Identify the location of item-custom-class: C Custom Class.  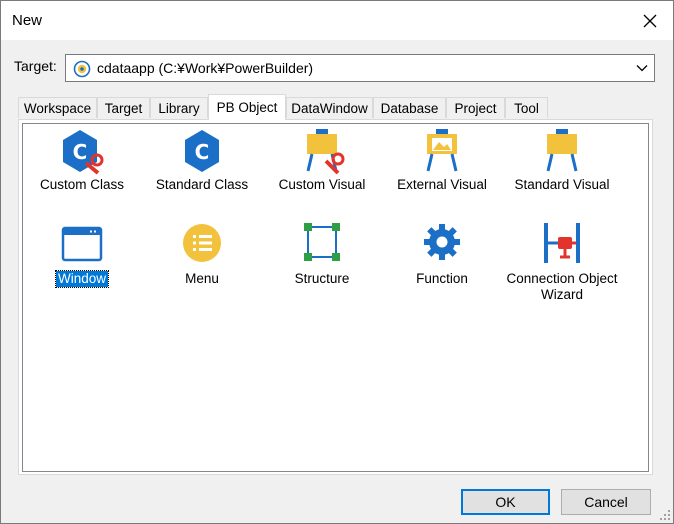
(82, 160).